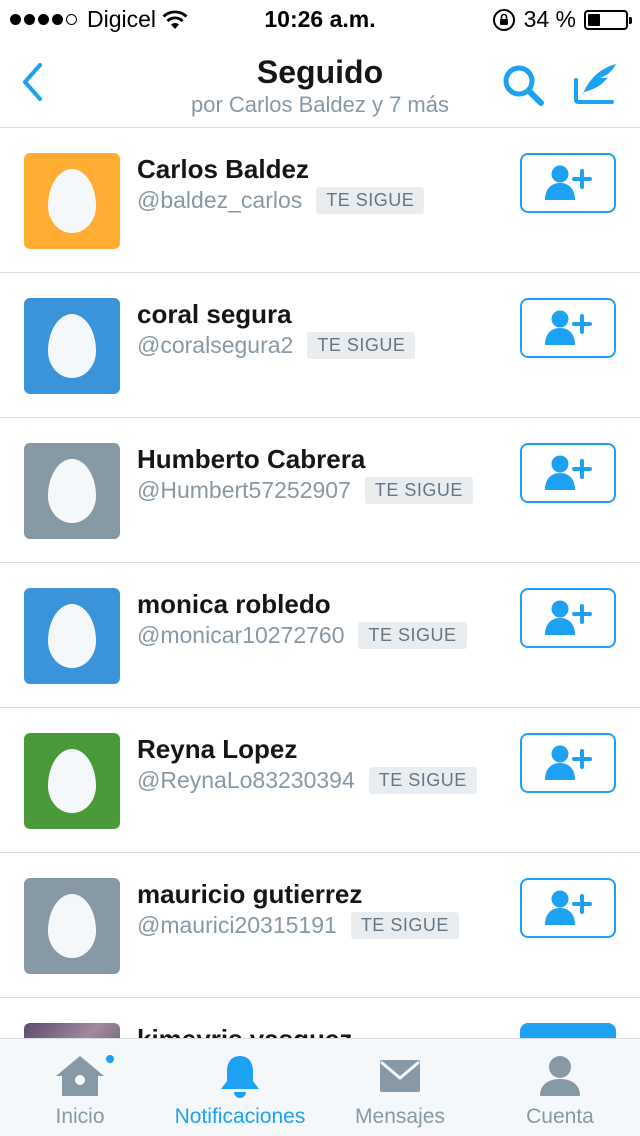 The image size is (640, 1136). I want to click on handle-line: @ReynaLo83230394 TE SIGUE, so click(307, 780).